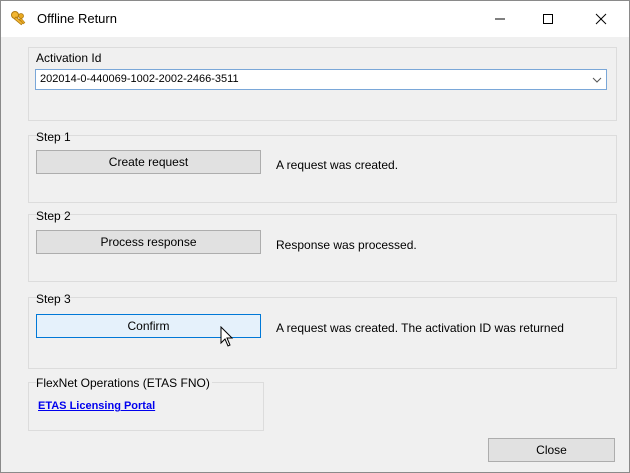  Describe the element at coordinates (18, 18) in the screenshot. I see `keys-icon` at that location.